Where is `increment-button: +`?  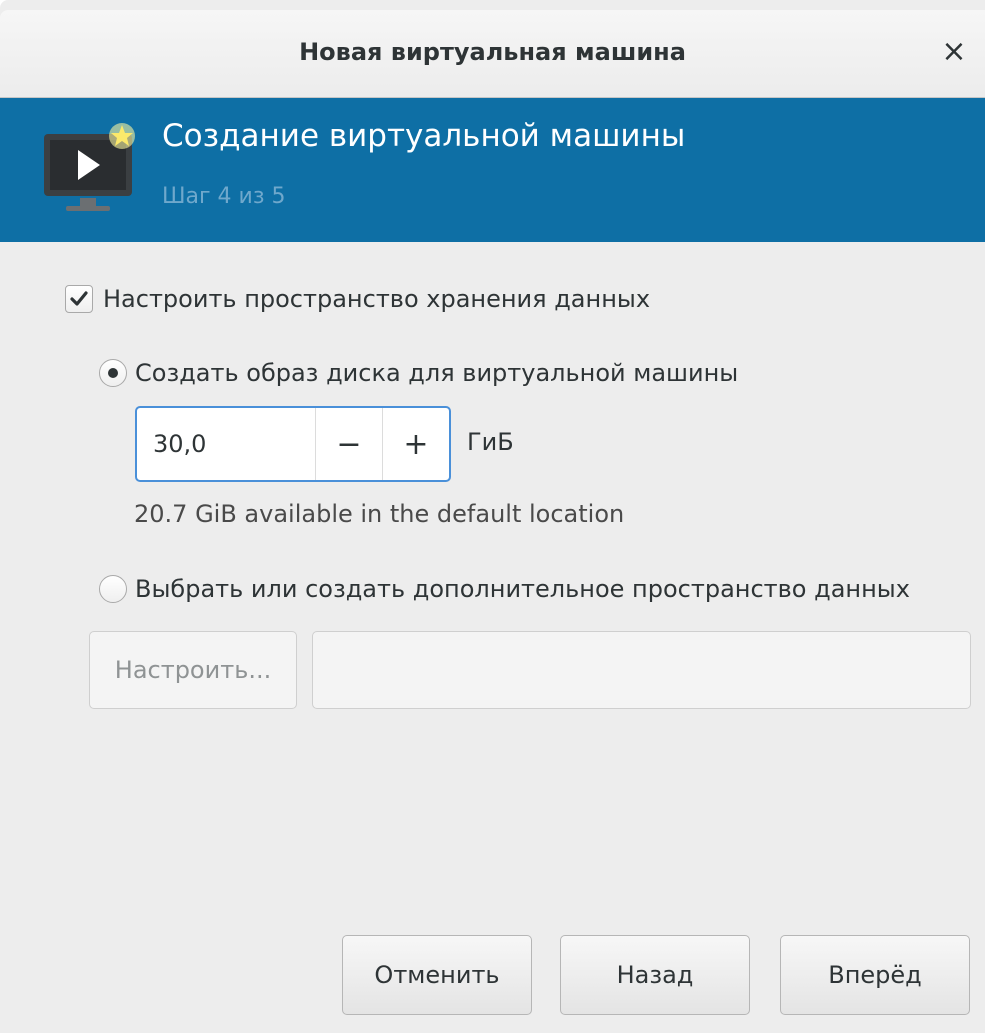 increment-button: + is located at coordinates (415, 444).